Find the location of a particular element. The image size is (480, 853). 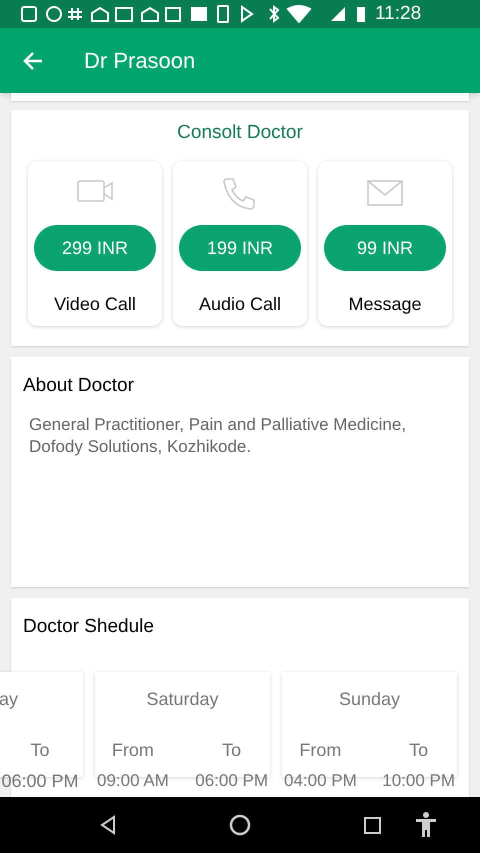

back-icon is located at coordinates (108, 825).